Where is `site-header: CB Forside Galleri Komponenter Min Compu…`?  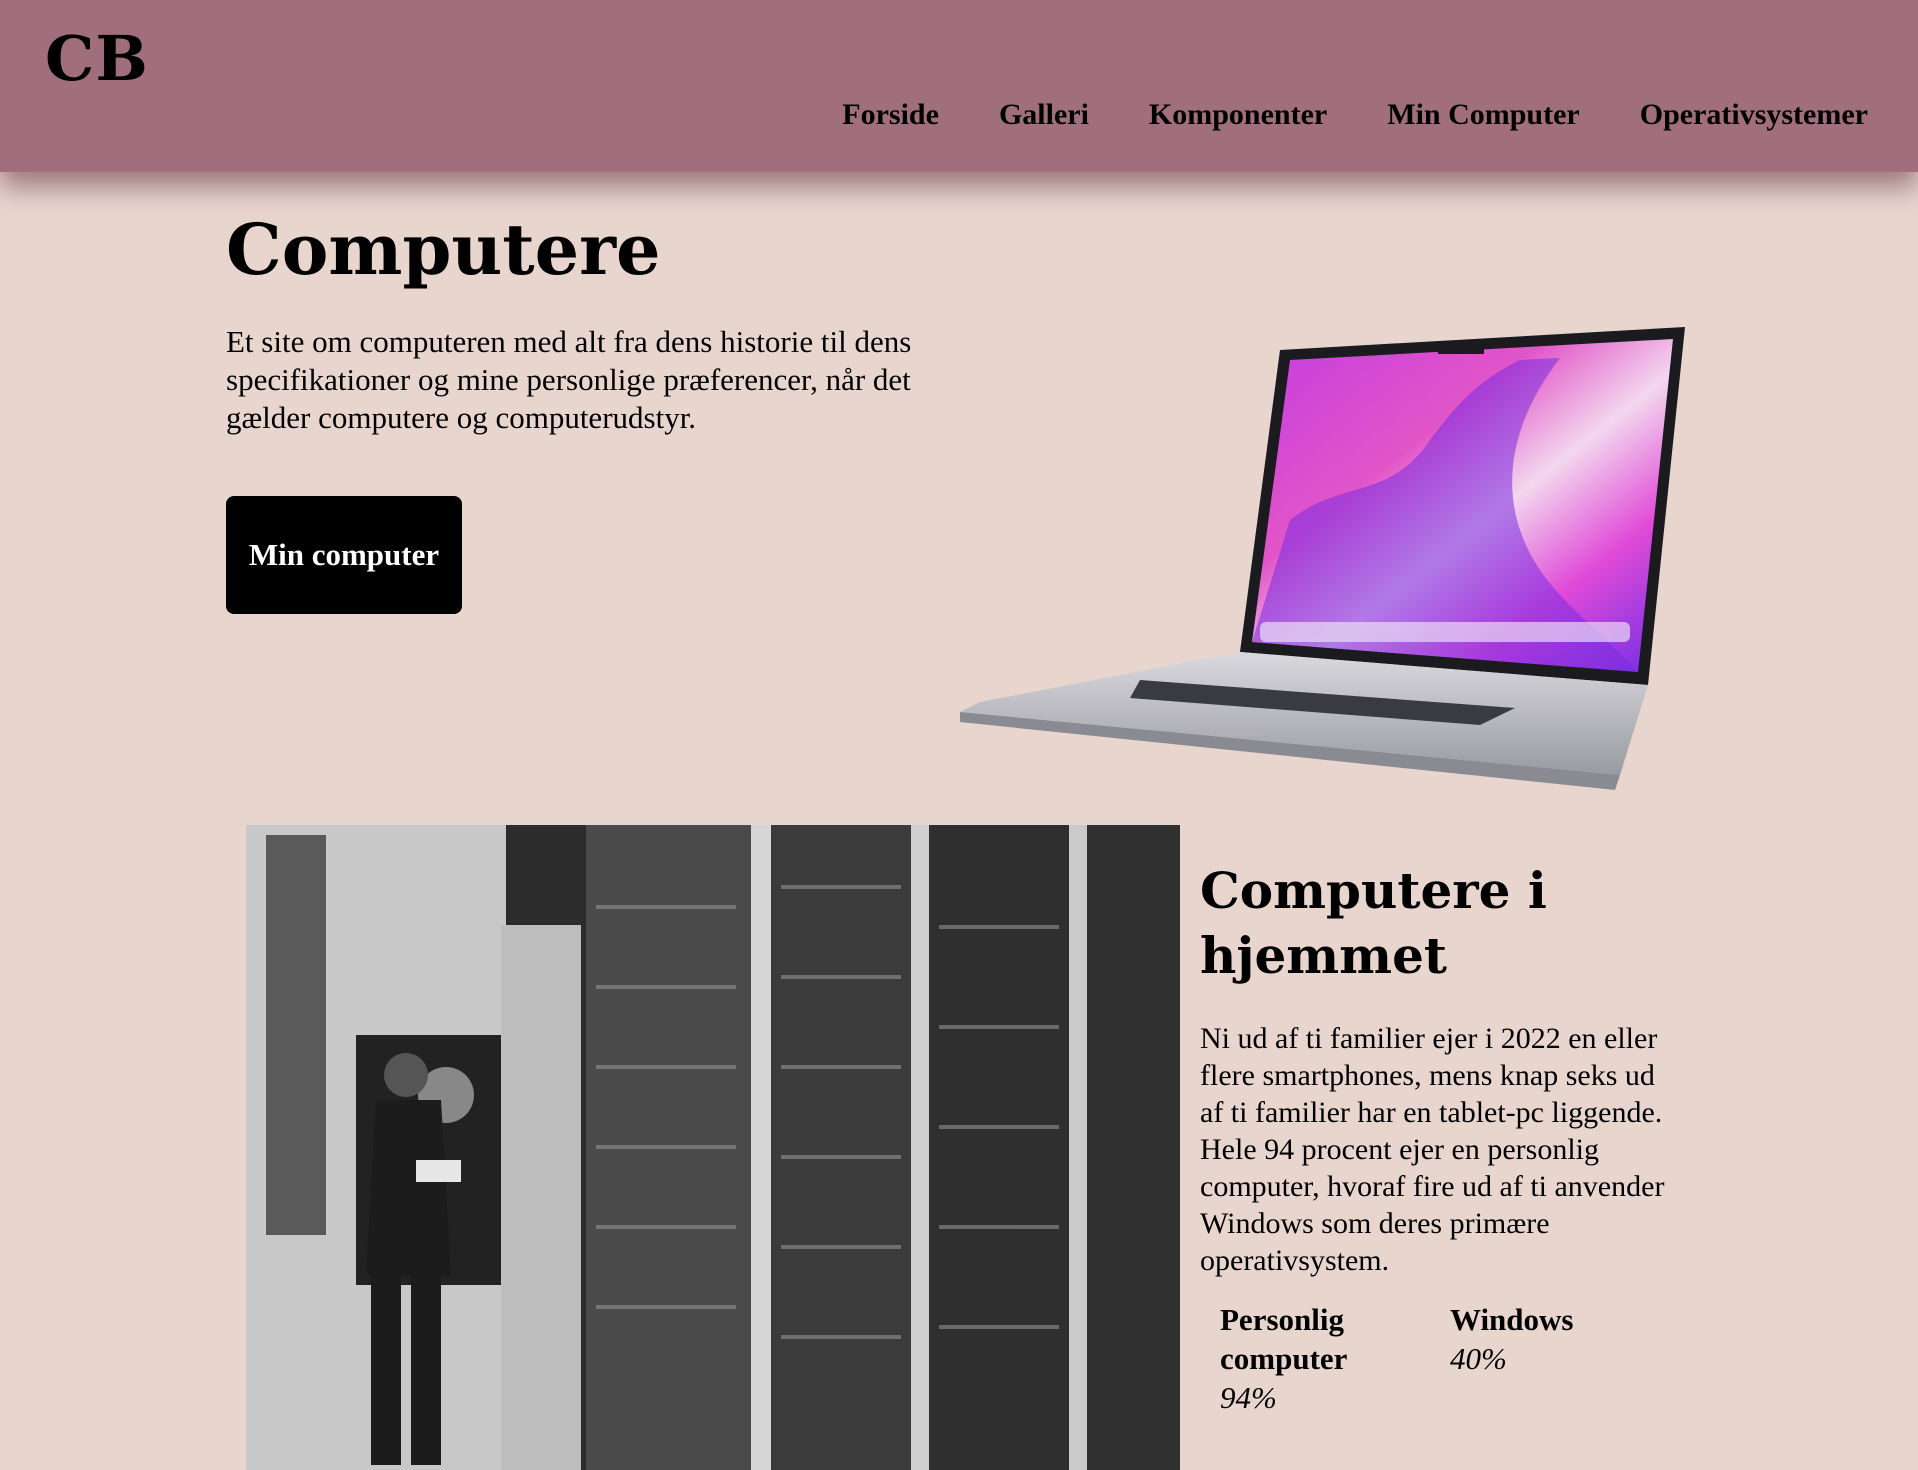 site-header: CB Forside Galleri Komponenter Min Compu… is located at coordinates (959, 86).